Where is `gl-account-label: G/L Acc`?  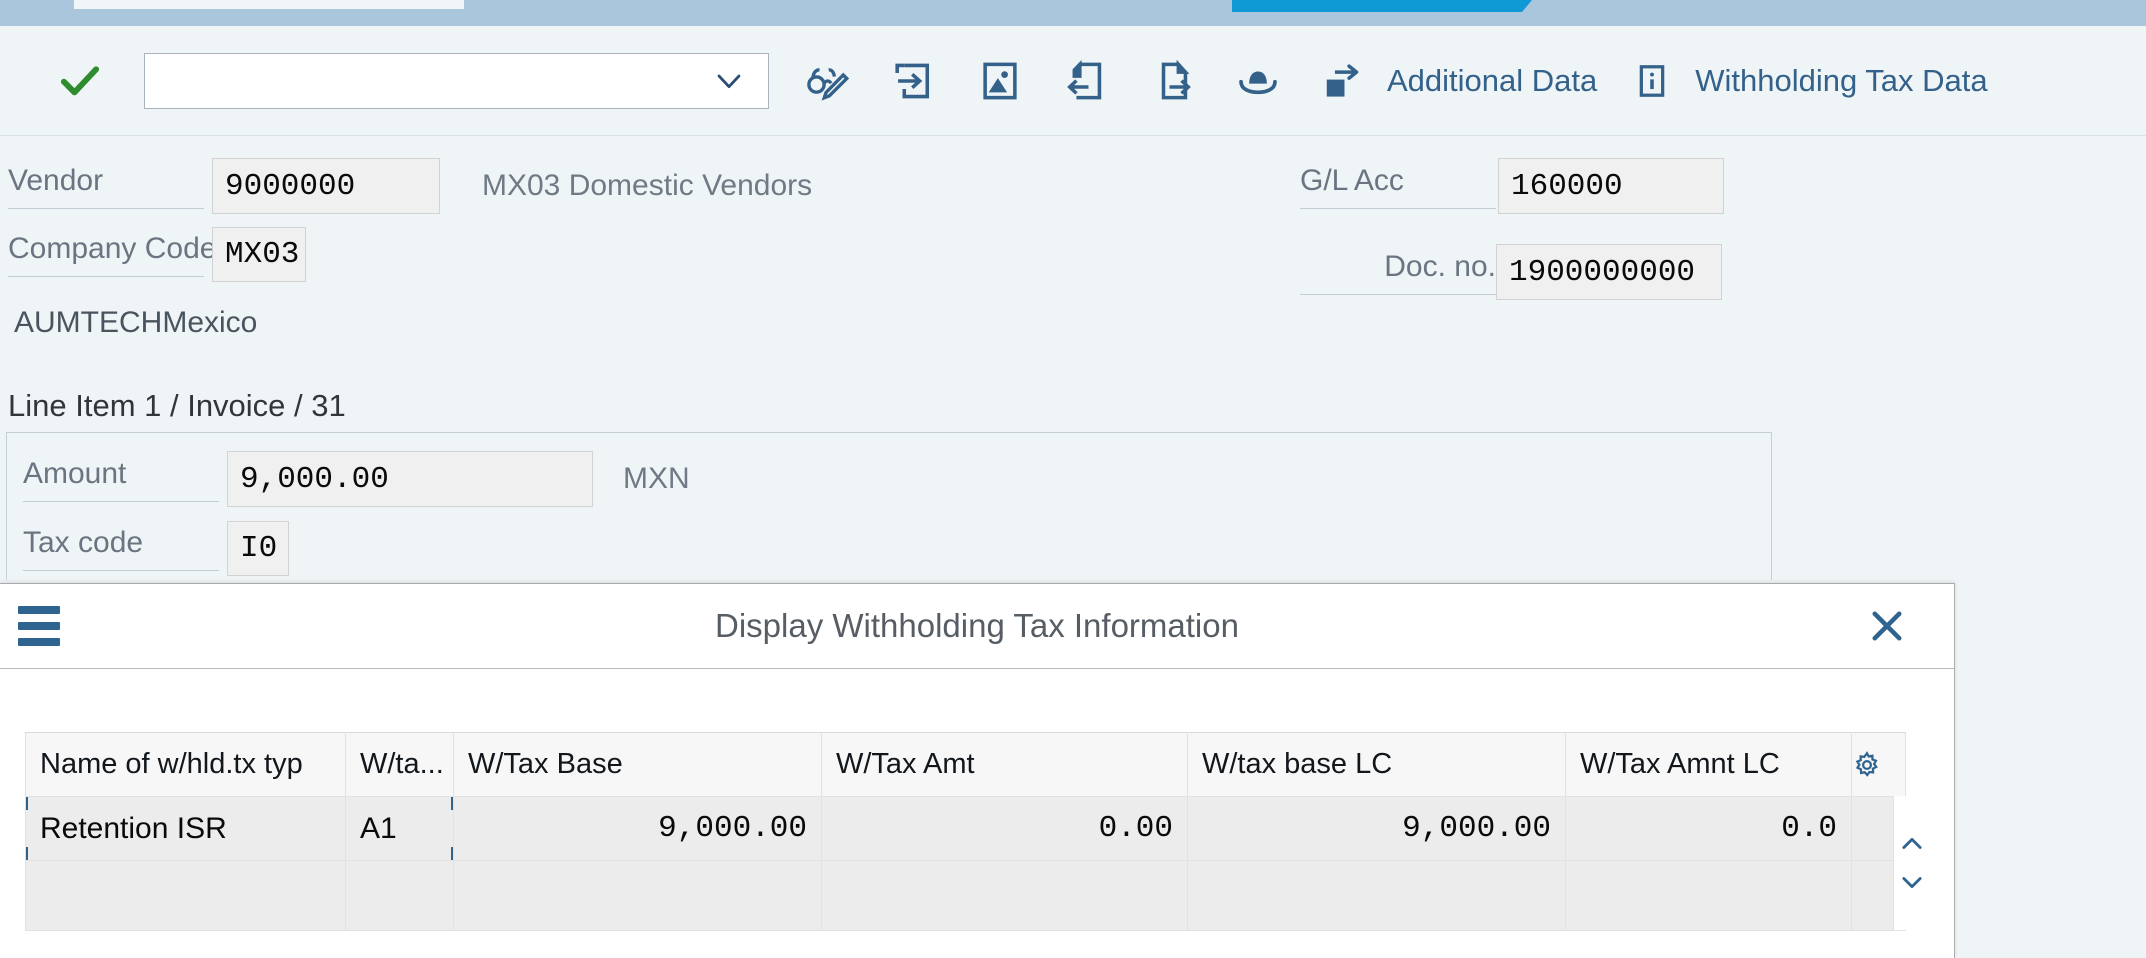 gl-account-label: G/L Acc is located at coordinates (1398, 186).